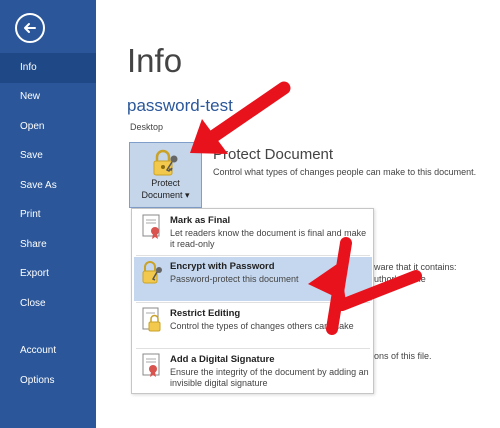 Image resolution: width=500 pixels, height=428 pixels. I want to click on back-button, so click(30, 28).